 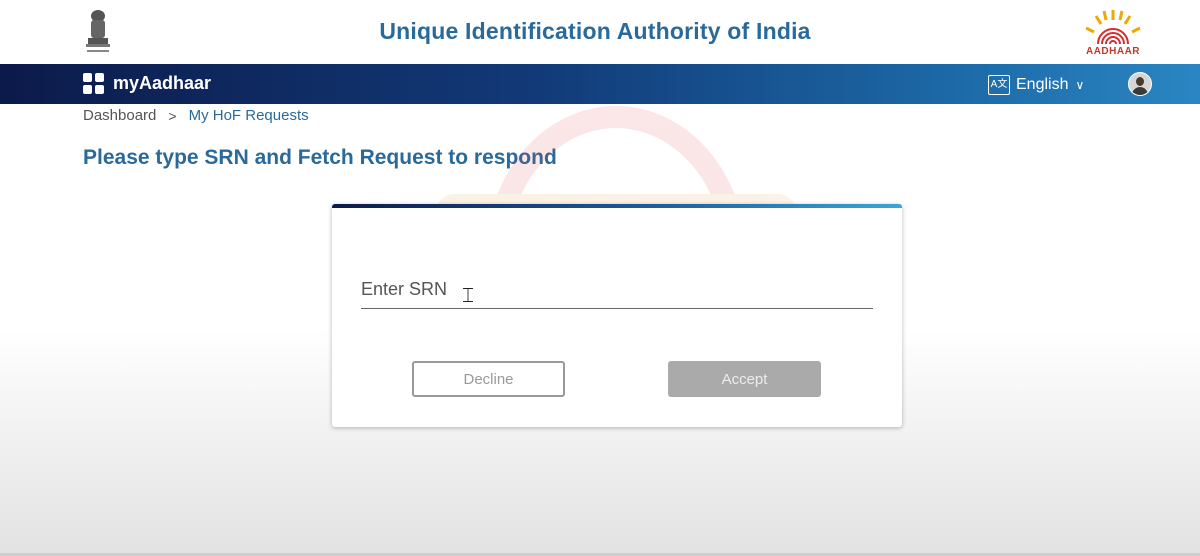 I want to click on breadcrumb-hof-requests: My HoF Requests, so click(x=248, y=115).